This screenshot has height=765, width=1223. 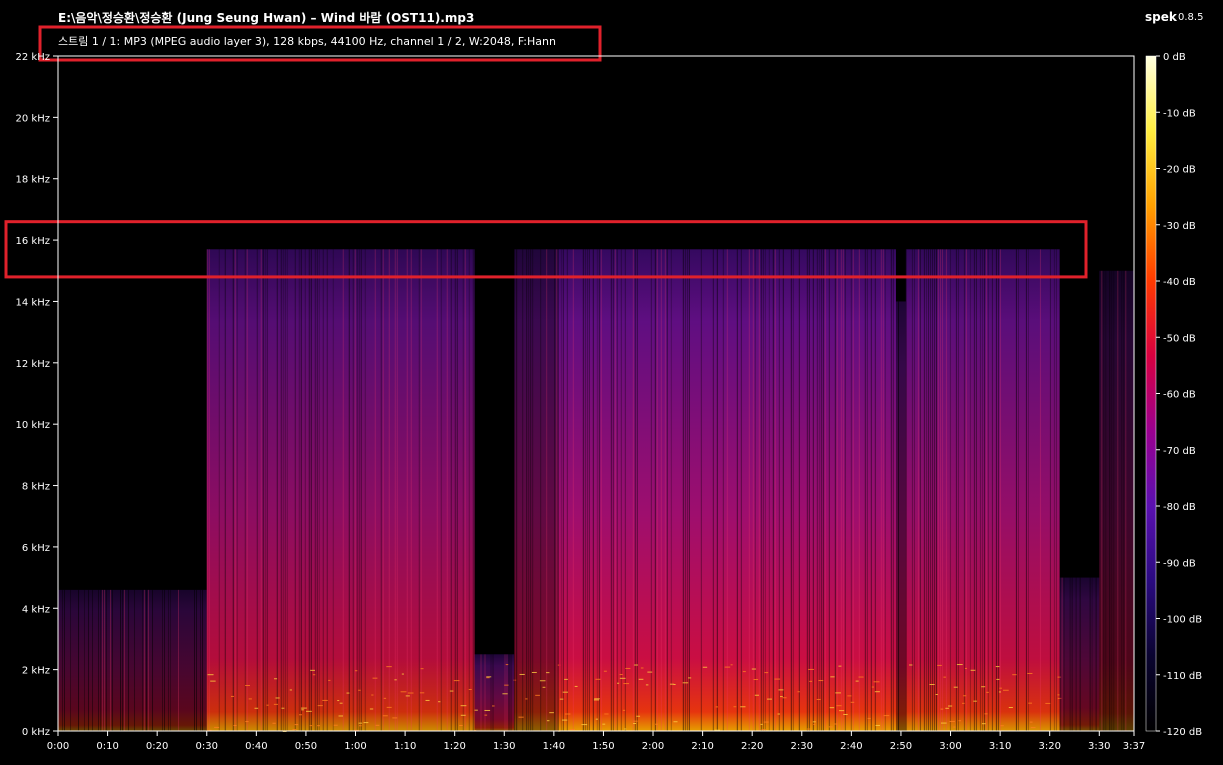 What do you see at coordinates (851, 746) in the screenshot?
I see `x-tick-label: 2:40` at bounding box center [851, 746].